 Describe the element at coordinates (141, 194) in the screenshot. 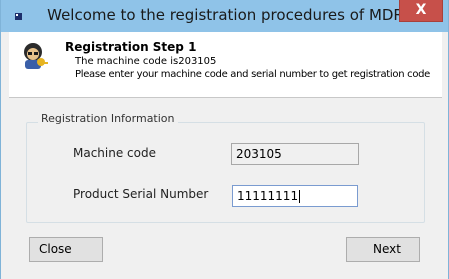

I see `serial-number-label: Product Serial Number` at that location.